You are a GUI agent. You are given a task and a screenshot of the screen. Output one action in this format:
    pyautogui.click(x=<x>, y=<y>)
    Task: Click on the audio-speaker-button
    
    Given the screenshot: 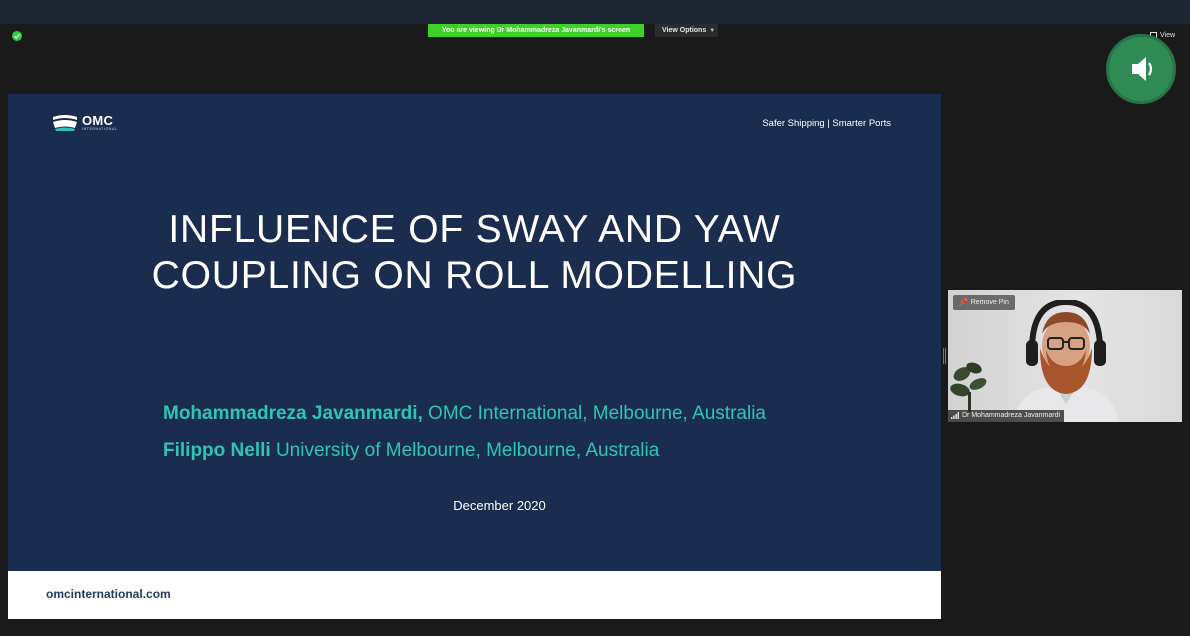 What is the action you would take?
    pyautogui.click(x=1141, y=69)
    